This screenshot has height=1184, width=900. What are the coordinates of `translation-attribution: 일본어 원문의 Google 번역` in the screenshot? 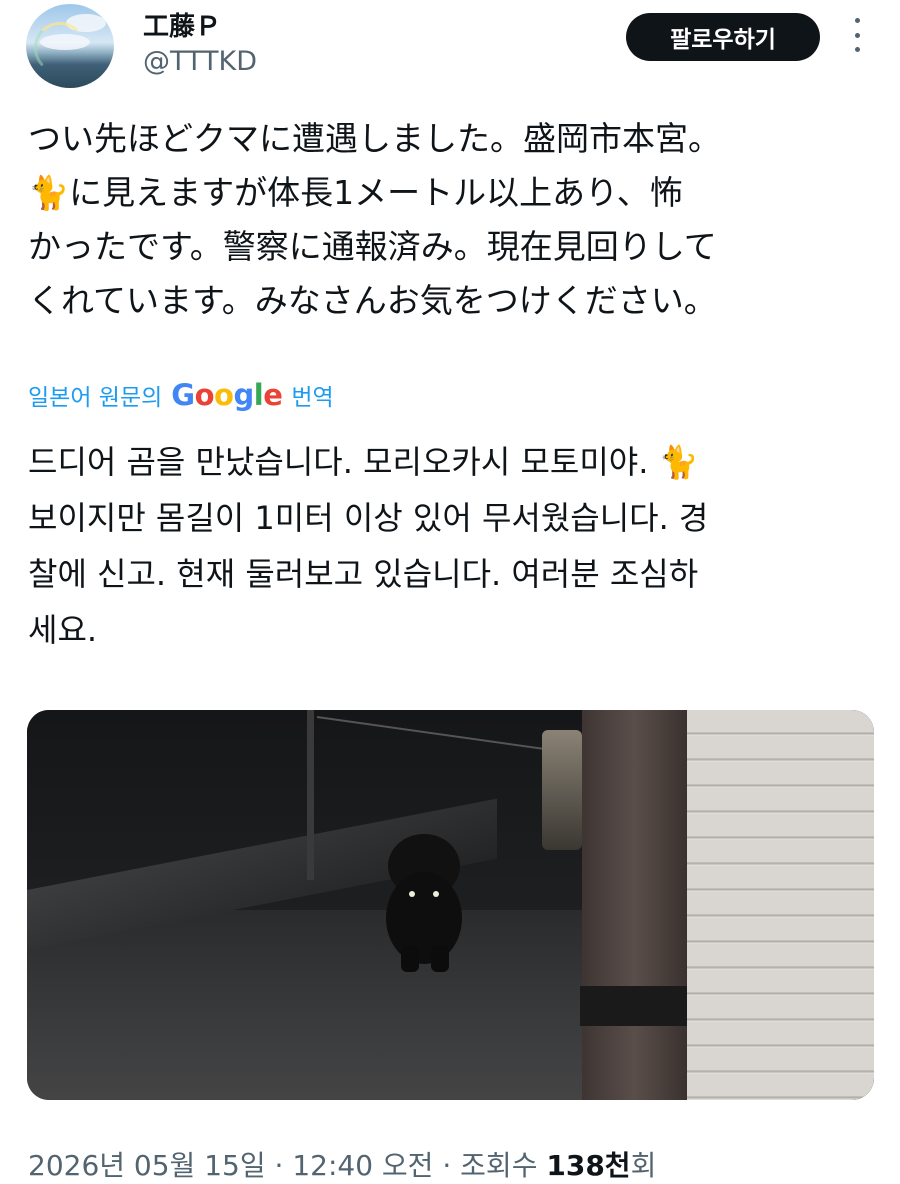 It's located at (181, 395).